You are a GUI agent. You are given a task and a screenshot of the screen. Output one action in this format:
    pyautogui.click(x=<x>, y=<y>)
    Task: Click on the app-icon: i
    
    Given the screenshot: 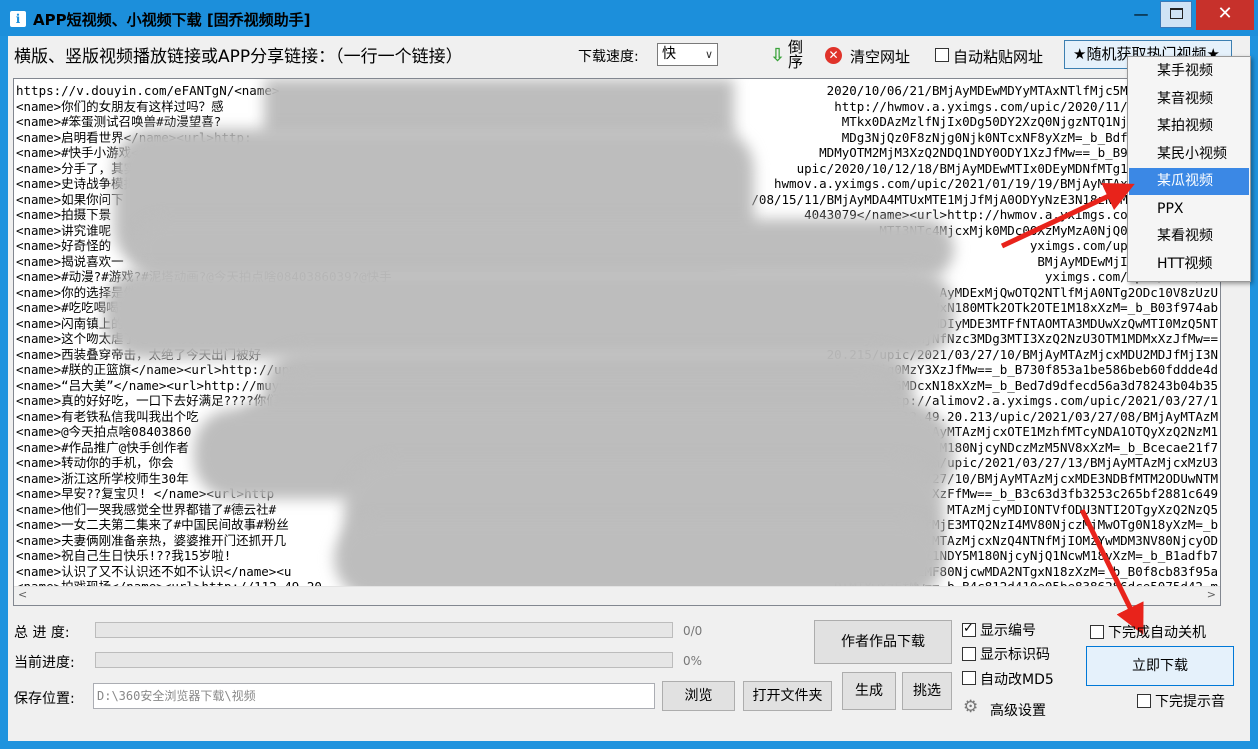 What is the action you would take?
    pyautogui.click(x=18, y=19)
    